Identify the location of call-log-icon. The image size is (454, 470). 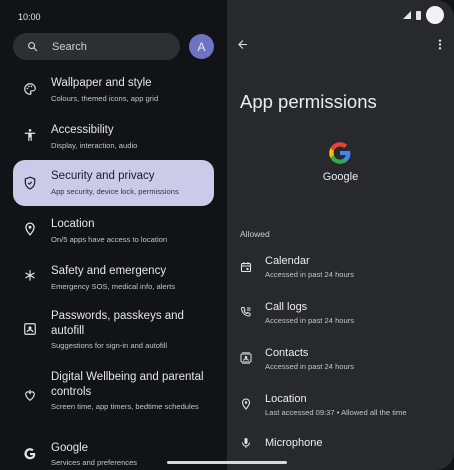
(245, 312).